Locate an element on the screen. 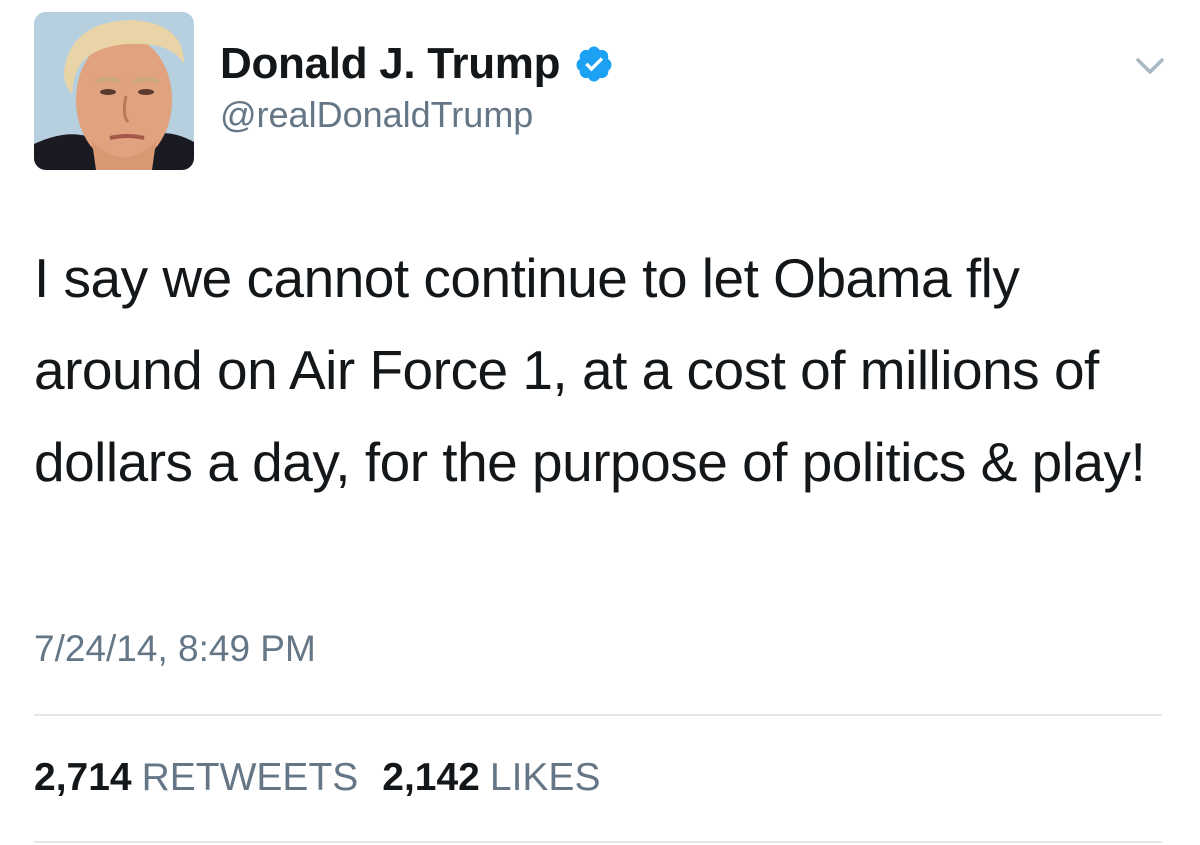 The height and width of the screenshot is (845, 1200). chevron-down-icon is located at coordinates (1150, 66).